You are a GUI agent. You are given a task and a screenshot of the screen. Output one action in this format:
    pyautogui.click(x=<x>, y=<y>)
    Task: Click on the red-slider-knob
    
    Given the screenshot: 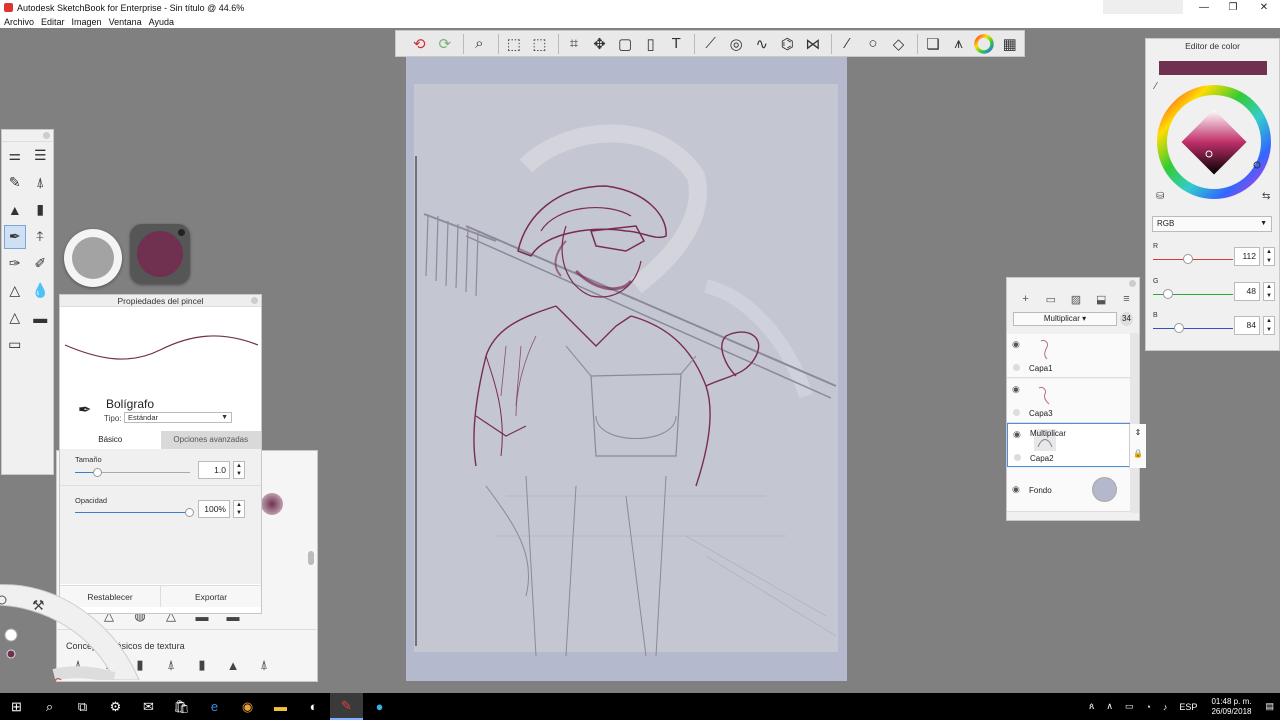 What is the action you would take?
    pyautogui.click(x=1188, y=259)
    